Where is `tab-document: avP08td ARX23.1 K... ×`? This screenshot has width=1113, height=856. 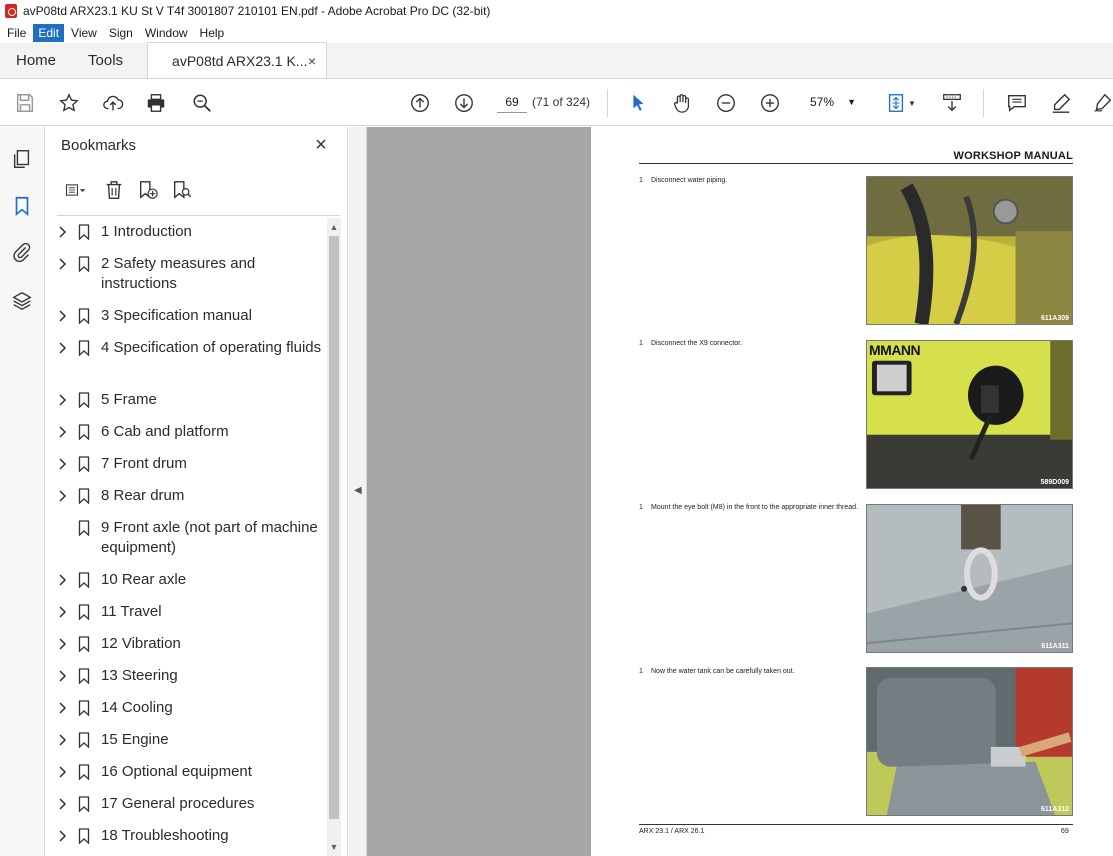 tab-document: avP08td ARX23.1 K... × is located at coordinates (237, 60).